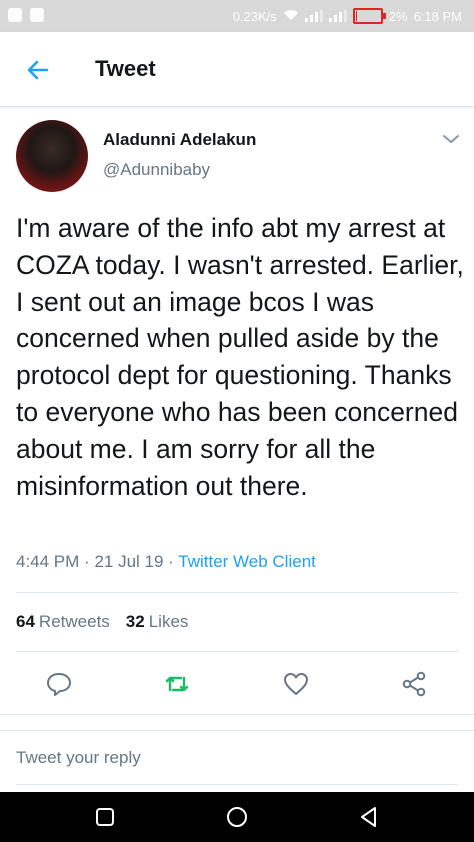 The height and width of the screenshot is (842, 474). Describe the element at coordinates (237, 69) in the screenshot. I see `app-bar: Tweet` at that location.